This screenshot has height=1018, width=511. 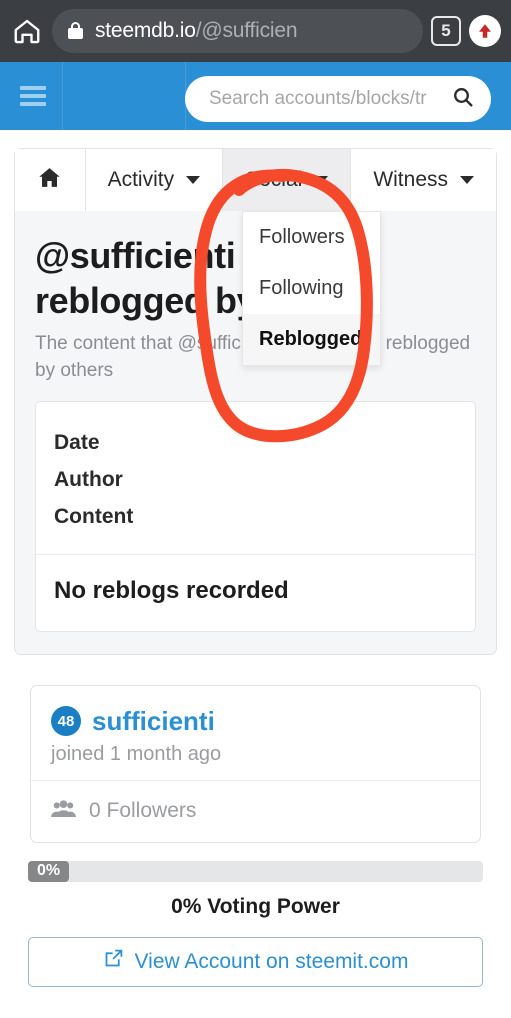 I want to click on voting-power-caption: 0% Voting Power, so click(x=255, y=906).